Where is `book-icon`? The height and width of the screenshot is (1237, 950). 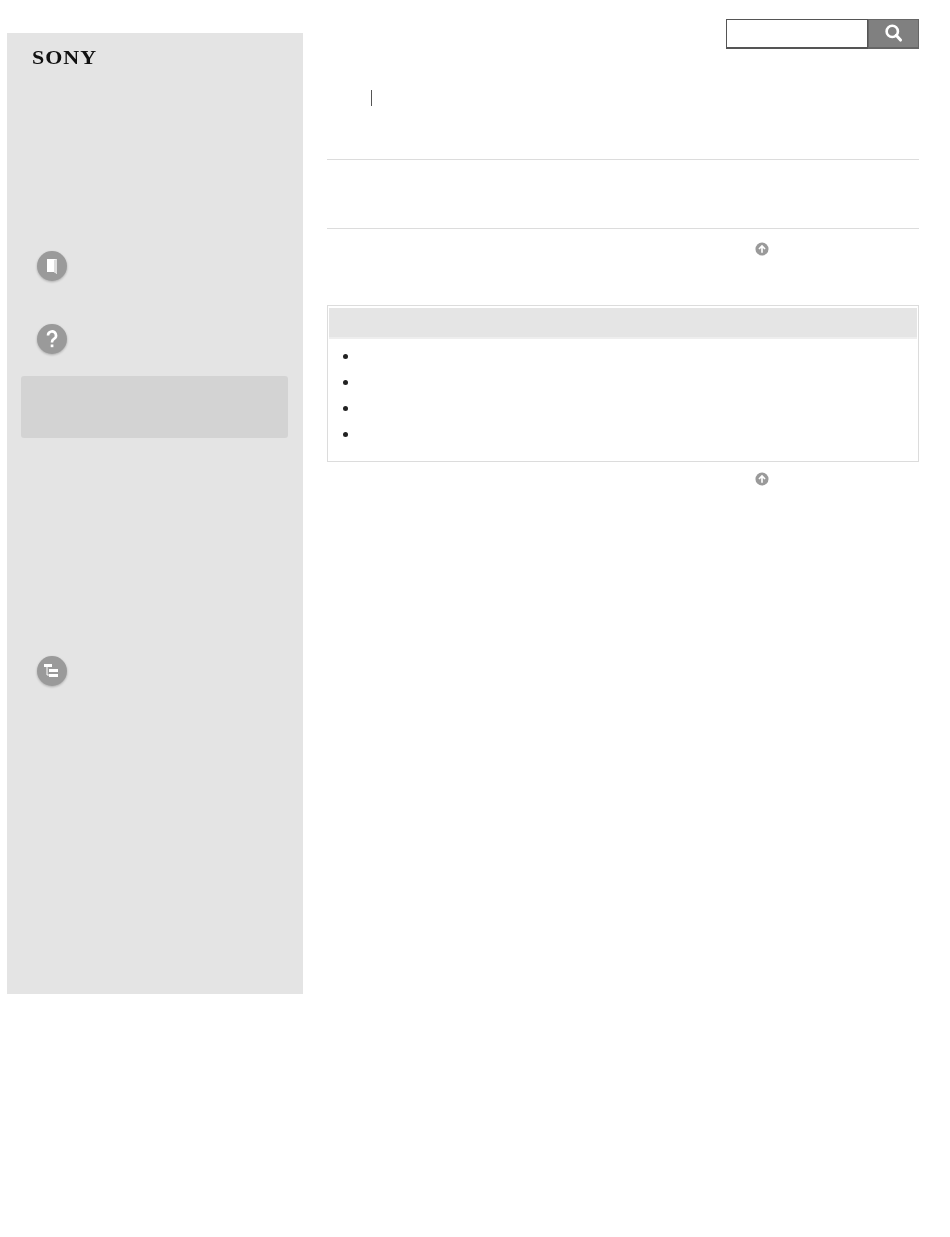 book-icon is located at coordinates (52, 266).